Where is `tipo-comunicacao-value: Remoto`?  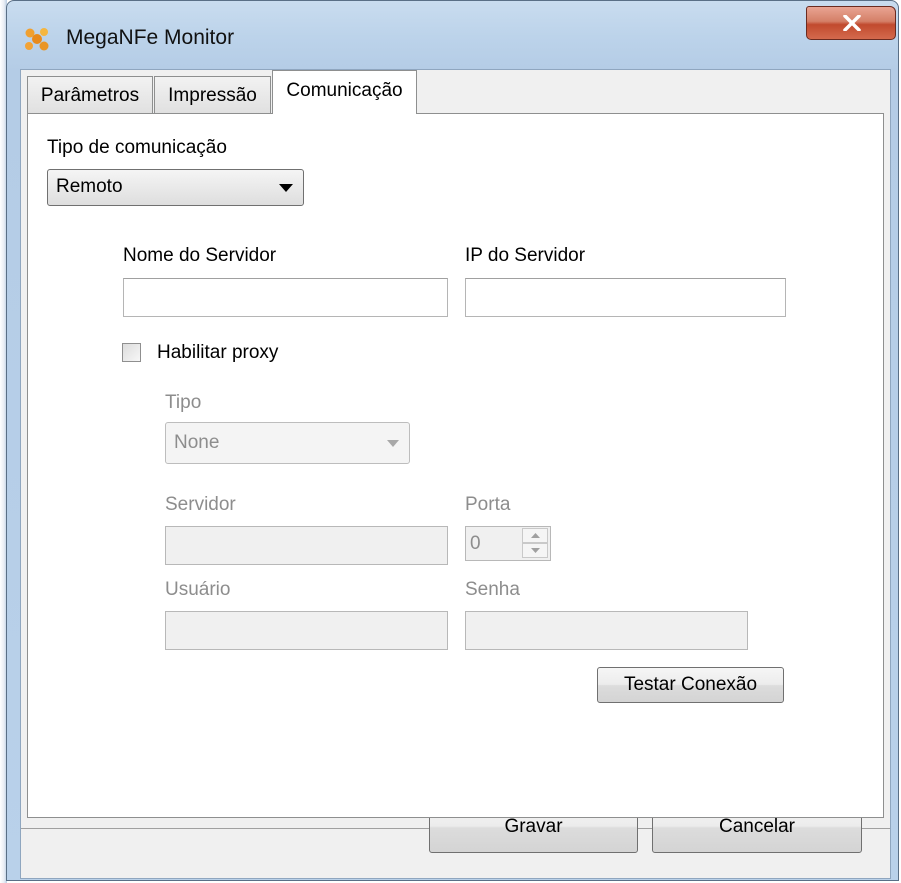 tipo-comunicacao-value: Remoto is located at coordinates (89, 186).